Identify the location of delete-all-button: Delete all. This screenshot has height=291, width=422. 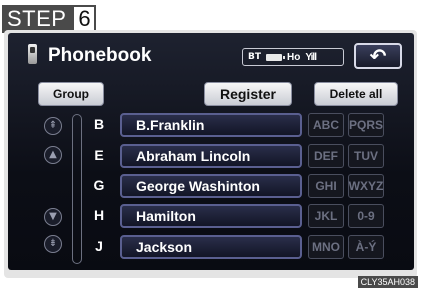
(356, 94).